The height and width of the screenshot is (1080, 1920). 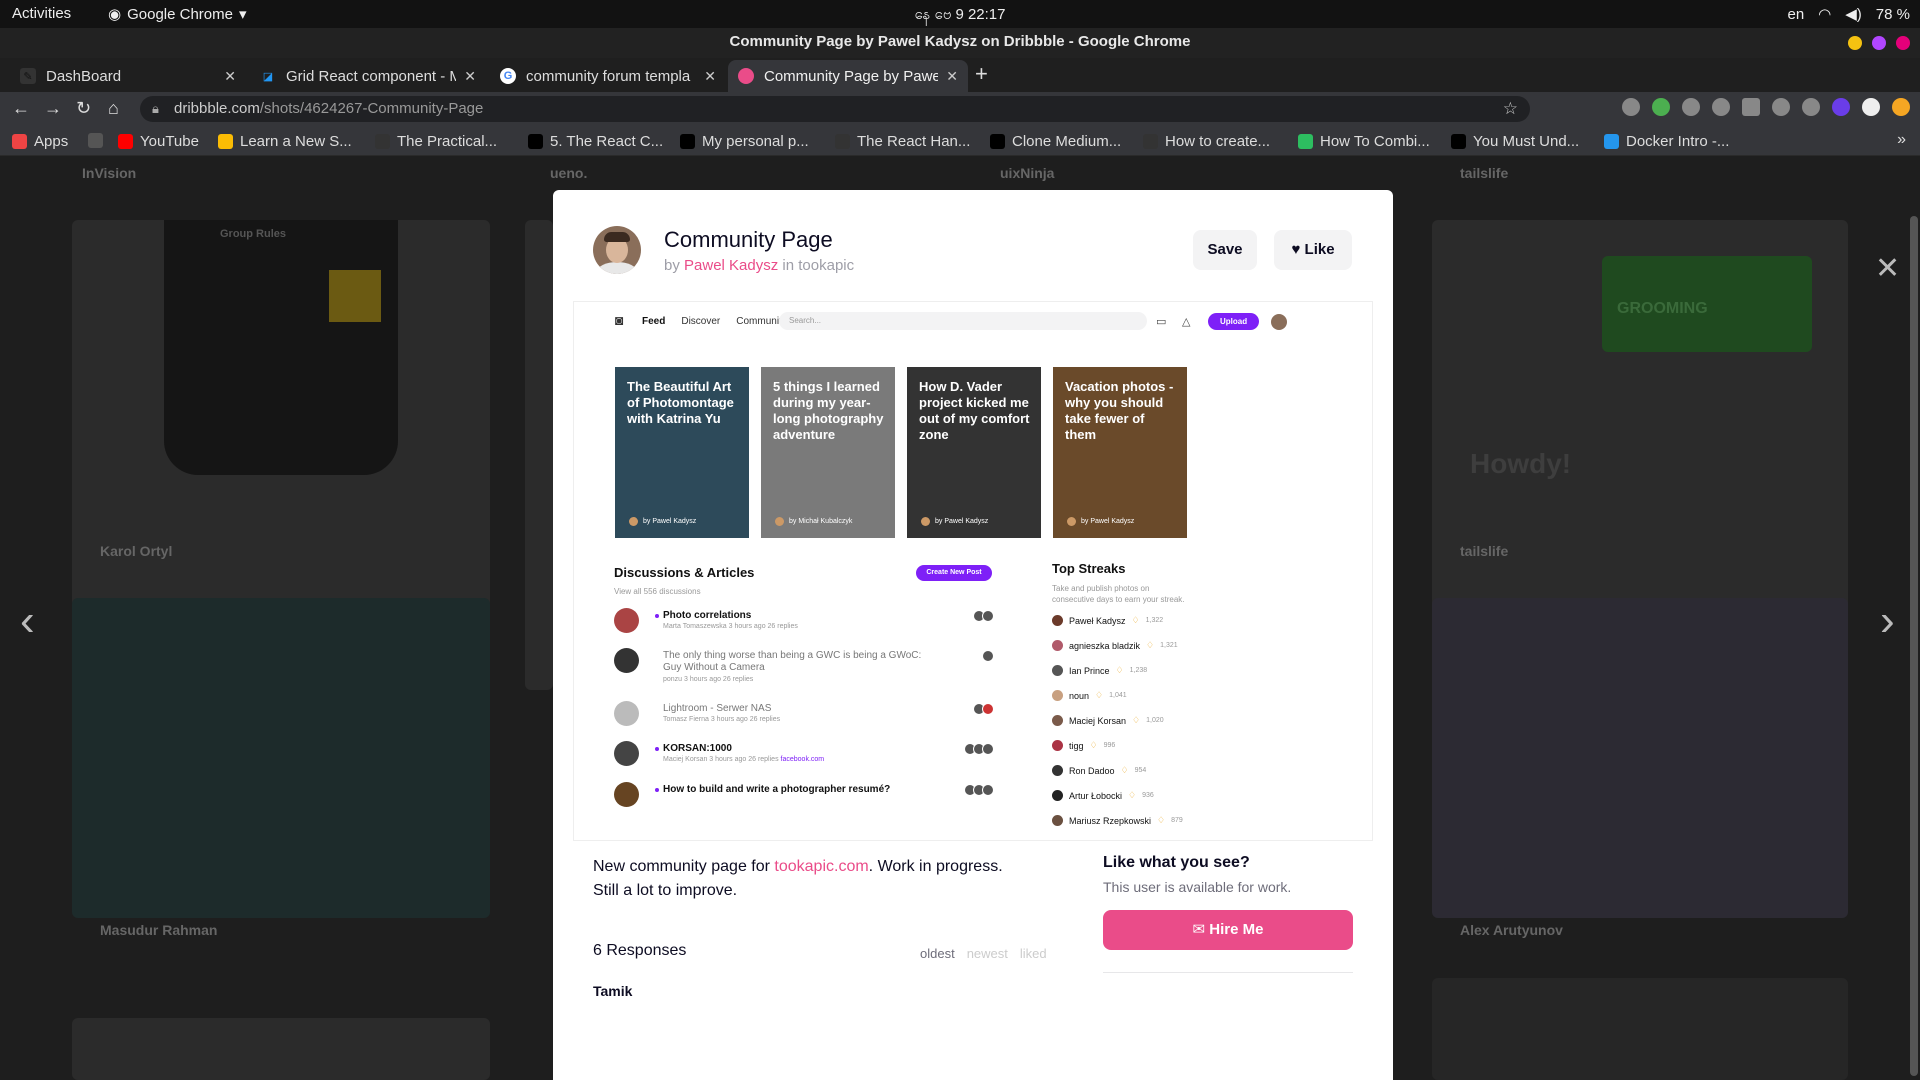 What do you see at coordinates (1225, 250) in the screenshot?
I see `save-button: Save` at bounding box center [1225, 250].